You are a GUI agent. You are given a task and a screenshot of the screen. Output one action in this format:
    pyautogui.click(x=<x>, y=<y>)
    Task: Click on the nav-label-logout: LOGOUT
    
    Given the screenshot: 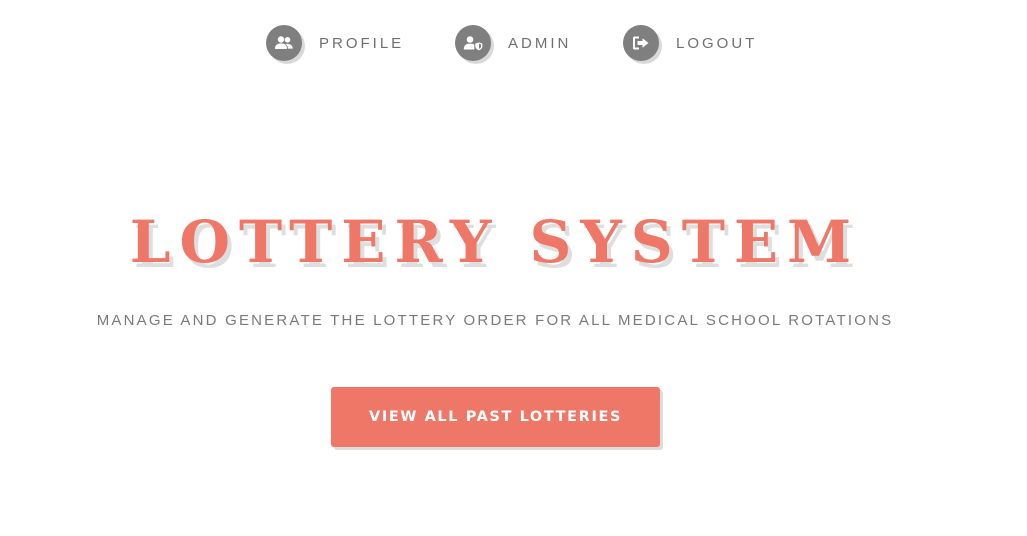 What is the action you would take?
    pyautogui.click(x=717, y=43)
    